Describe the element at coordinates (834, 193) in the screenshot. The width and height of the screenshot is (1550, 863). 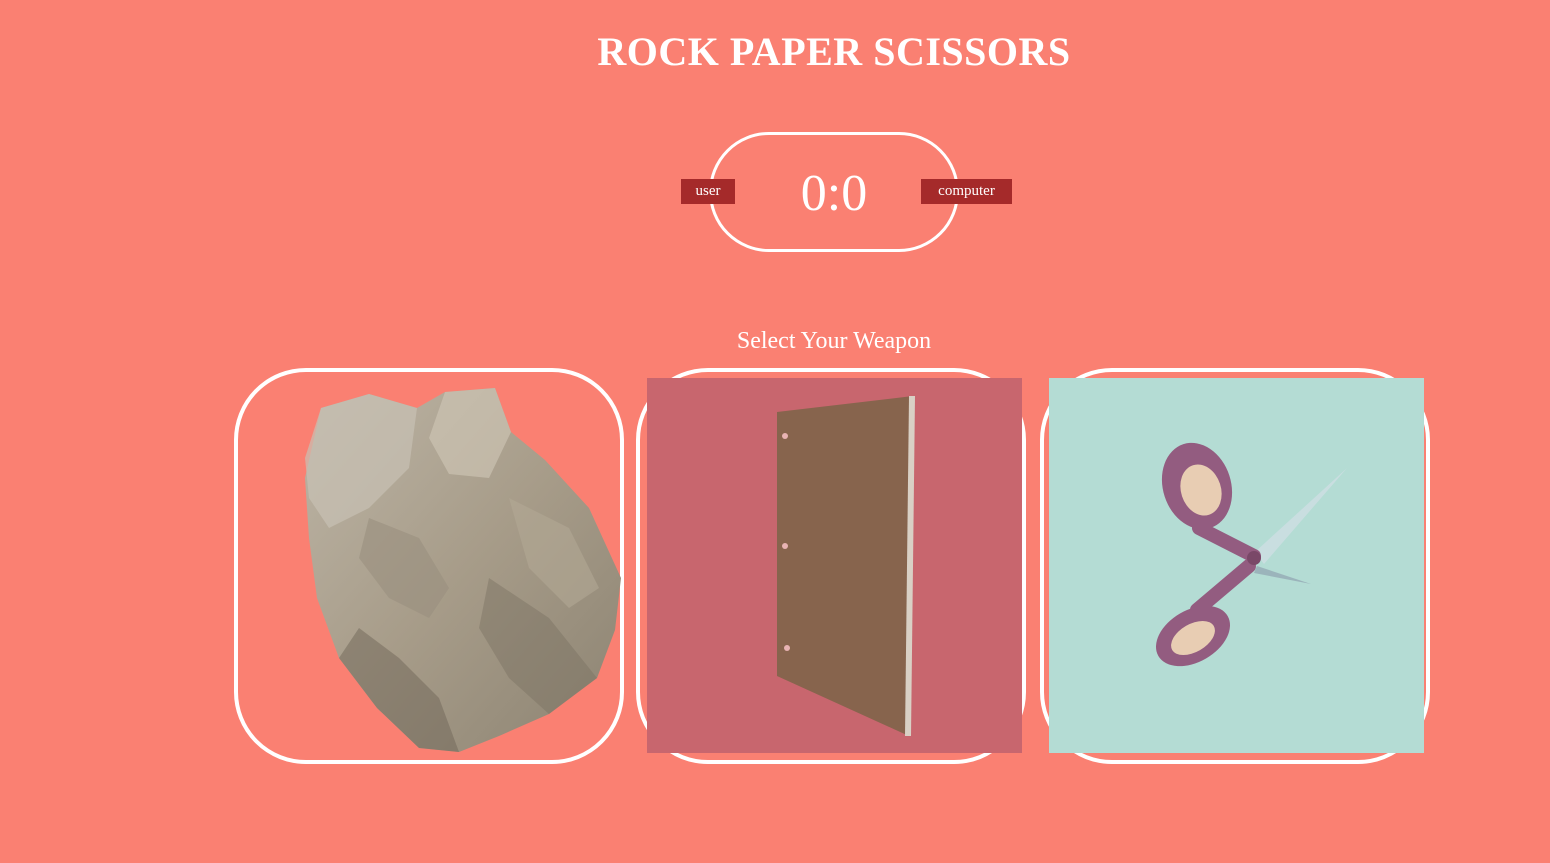
I see `score-display: 0:0` at that location.